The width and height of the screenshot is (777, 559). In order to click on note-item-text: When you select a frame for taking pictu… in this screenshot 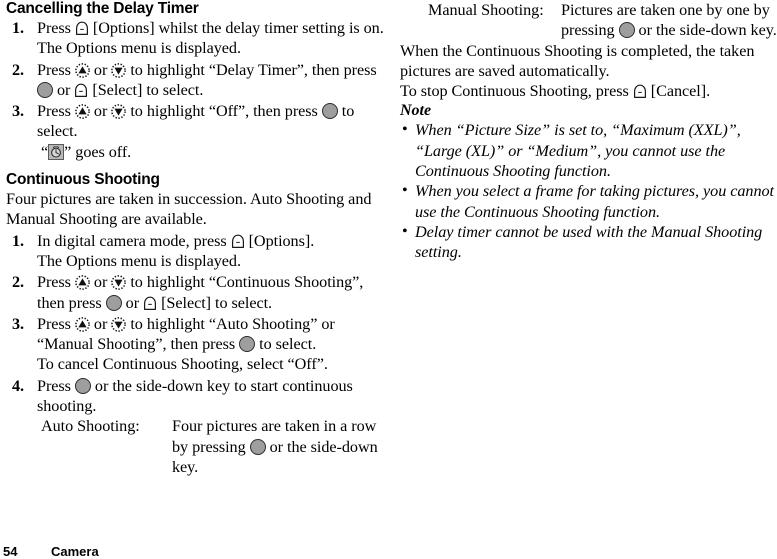, I will do `click(594, 201)`.